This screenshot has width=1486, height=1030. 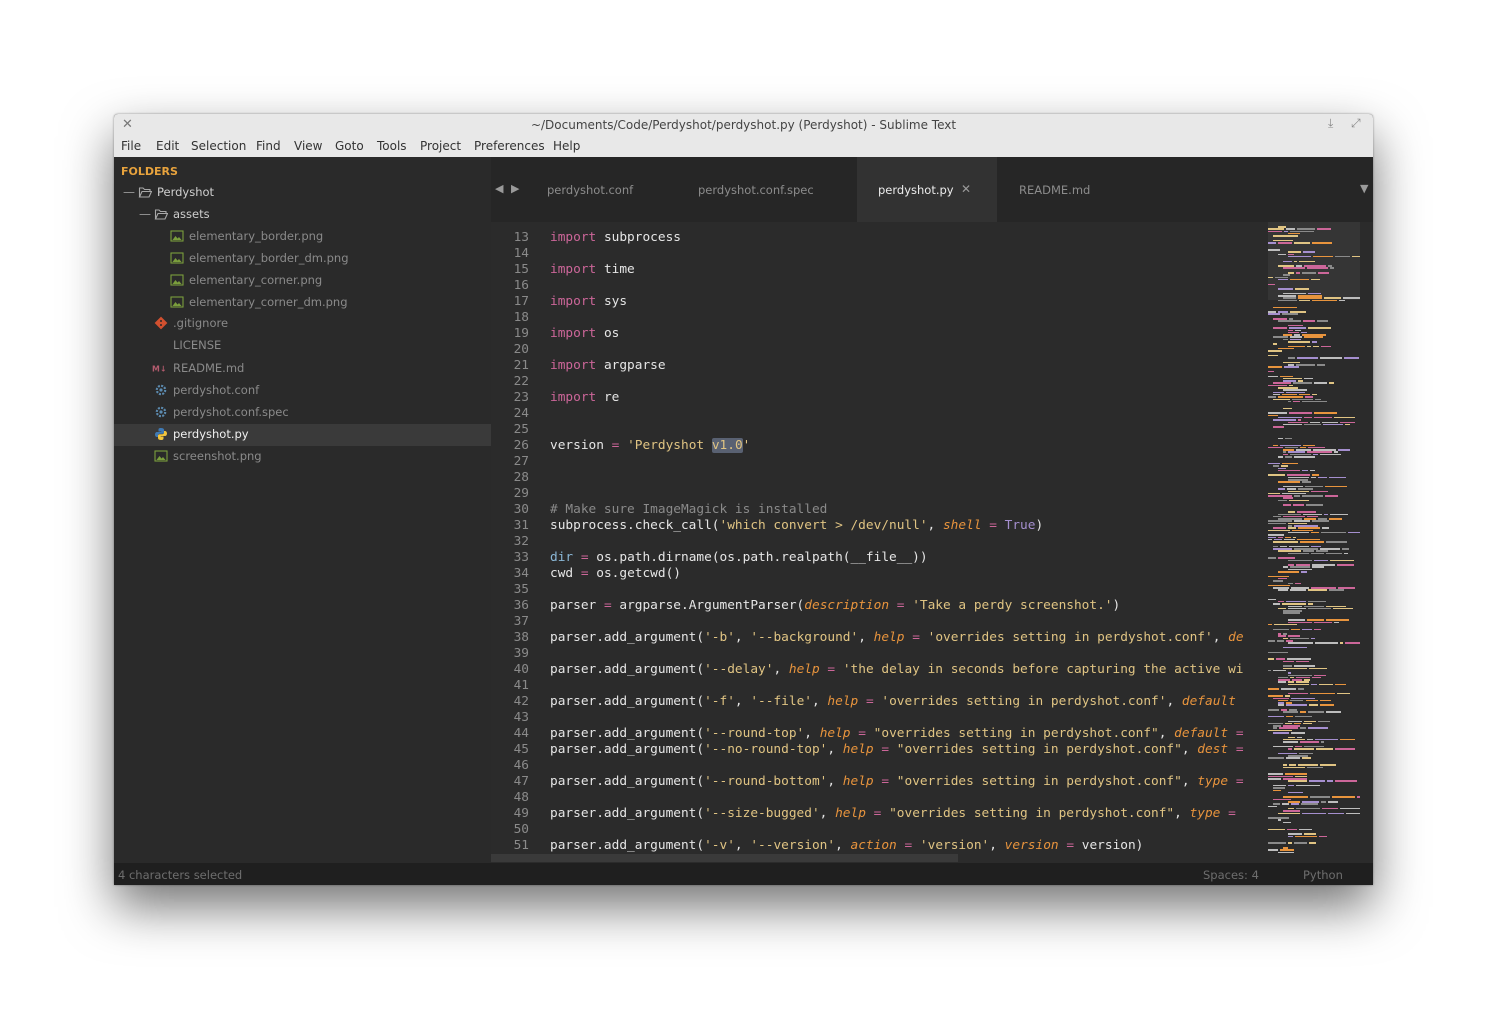 I want to click on horizontal-scrollbar, so click(x=724, y=858).